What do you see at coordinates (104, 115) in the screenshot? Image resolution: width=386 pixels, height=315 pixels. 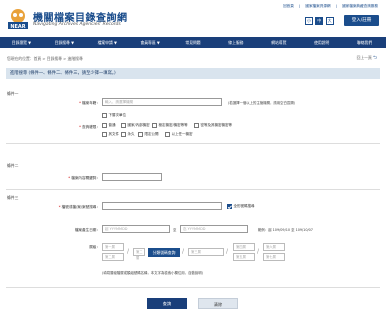 I see `sub-unit-box` at bounding box center [104, 115].